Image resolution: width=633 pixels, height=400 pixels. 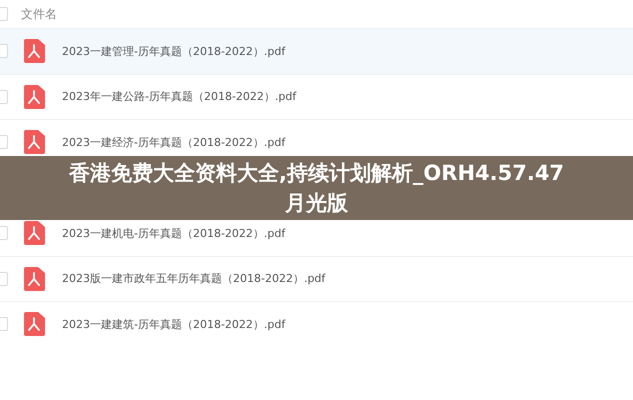 I want to click on file-row: 2023一建管理-历年真题（2018-2022）.pdf, so click(x=316, y=51).